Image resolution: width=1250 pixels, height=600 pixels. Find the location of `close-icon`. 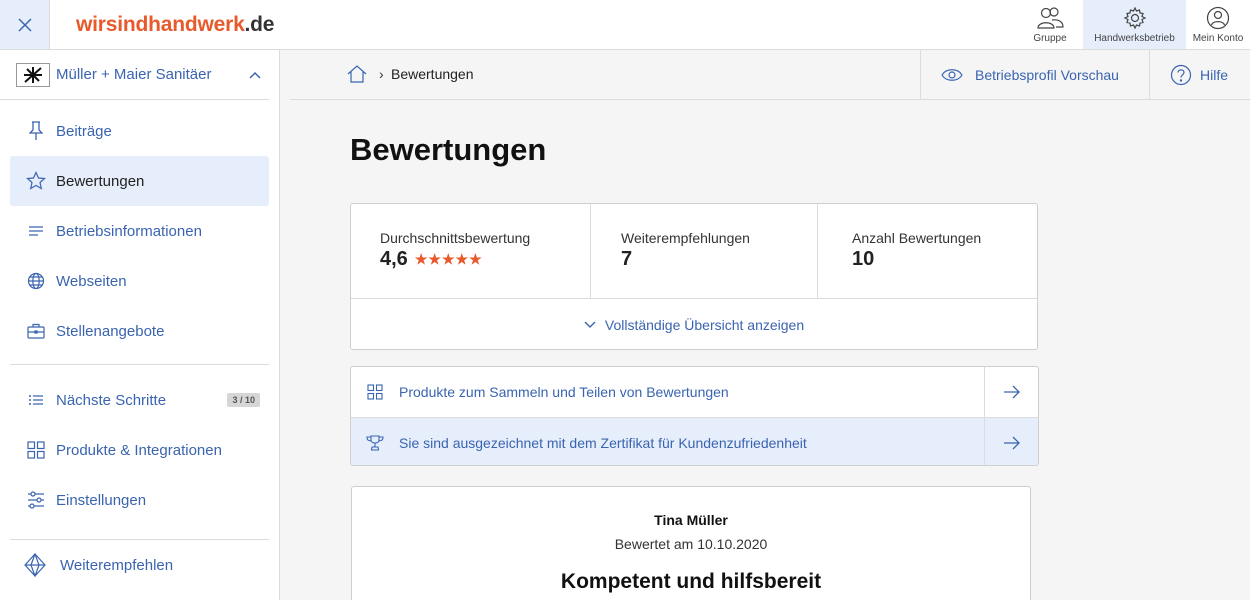

close-icon is located at coordinates (24, 24).